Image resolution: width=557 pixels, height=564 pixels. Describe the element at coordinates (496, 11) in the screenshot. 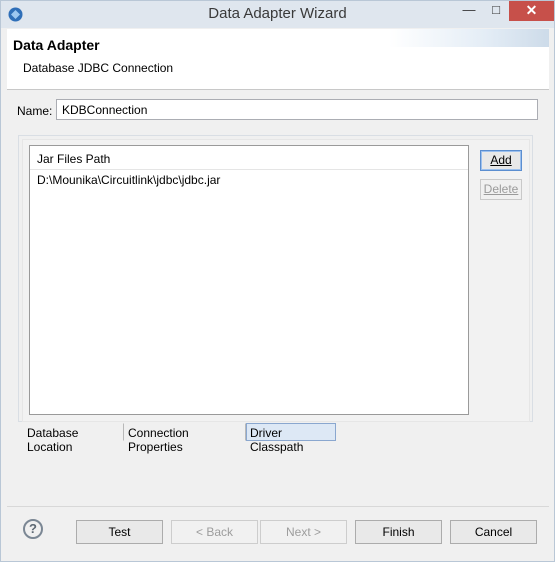

I see `maximize-button: □` at that location.